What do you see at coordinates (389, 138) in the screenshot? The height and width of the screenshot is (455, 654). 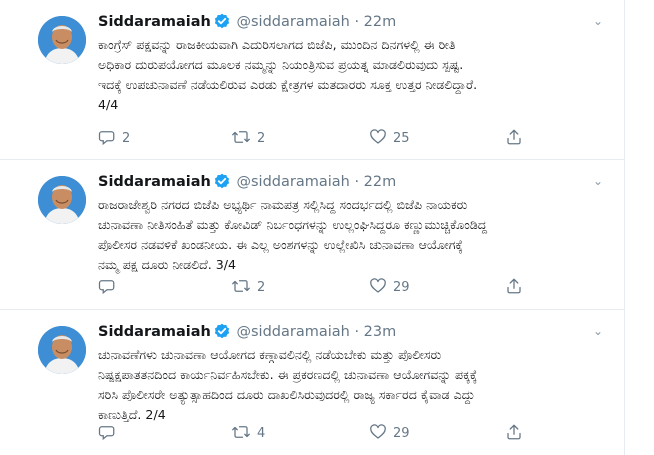 I see `like-button: 25` at bounding box center [389, 138].